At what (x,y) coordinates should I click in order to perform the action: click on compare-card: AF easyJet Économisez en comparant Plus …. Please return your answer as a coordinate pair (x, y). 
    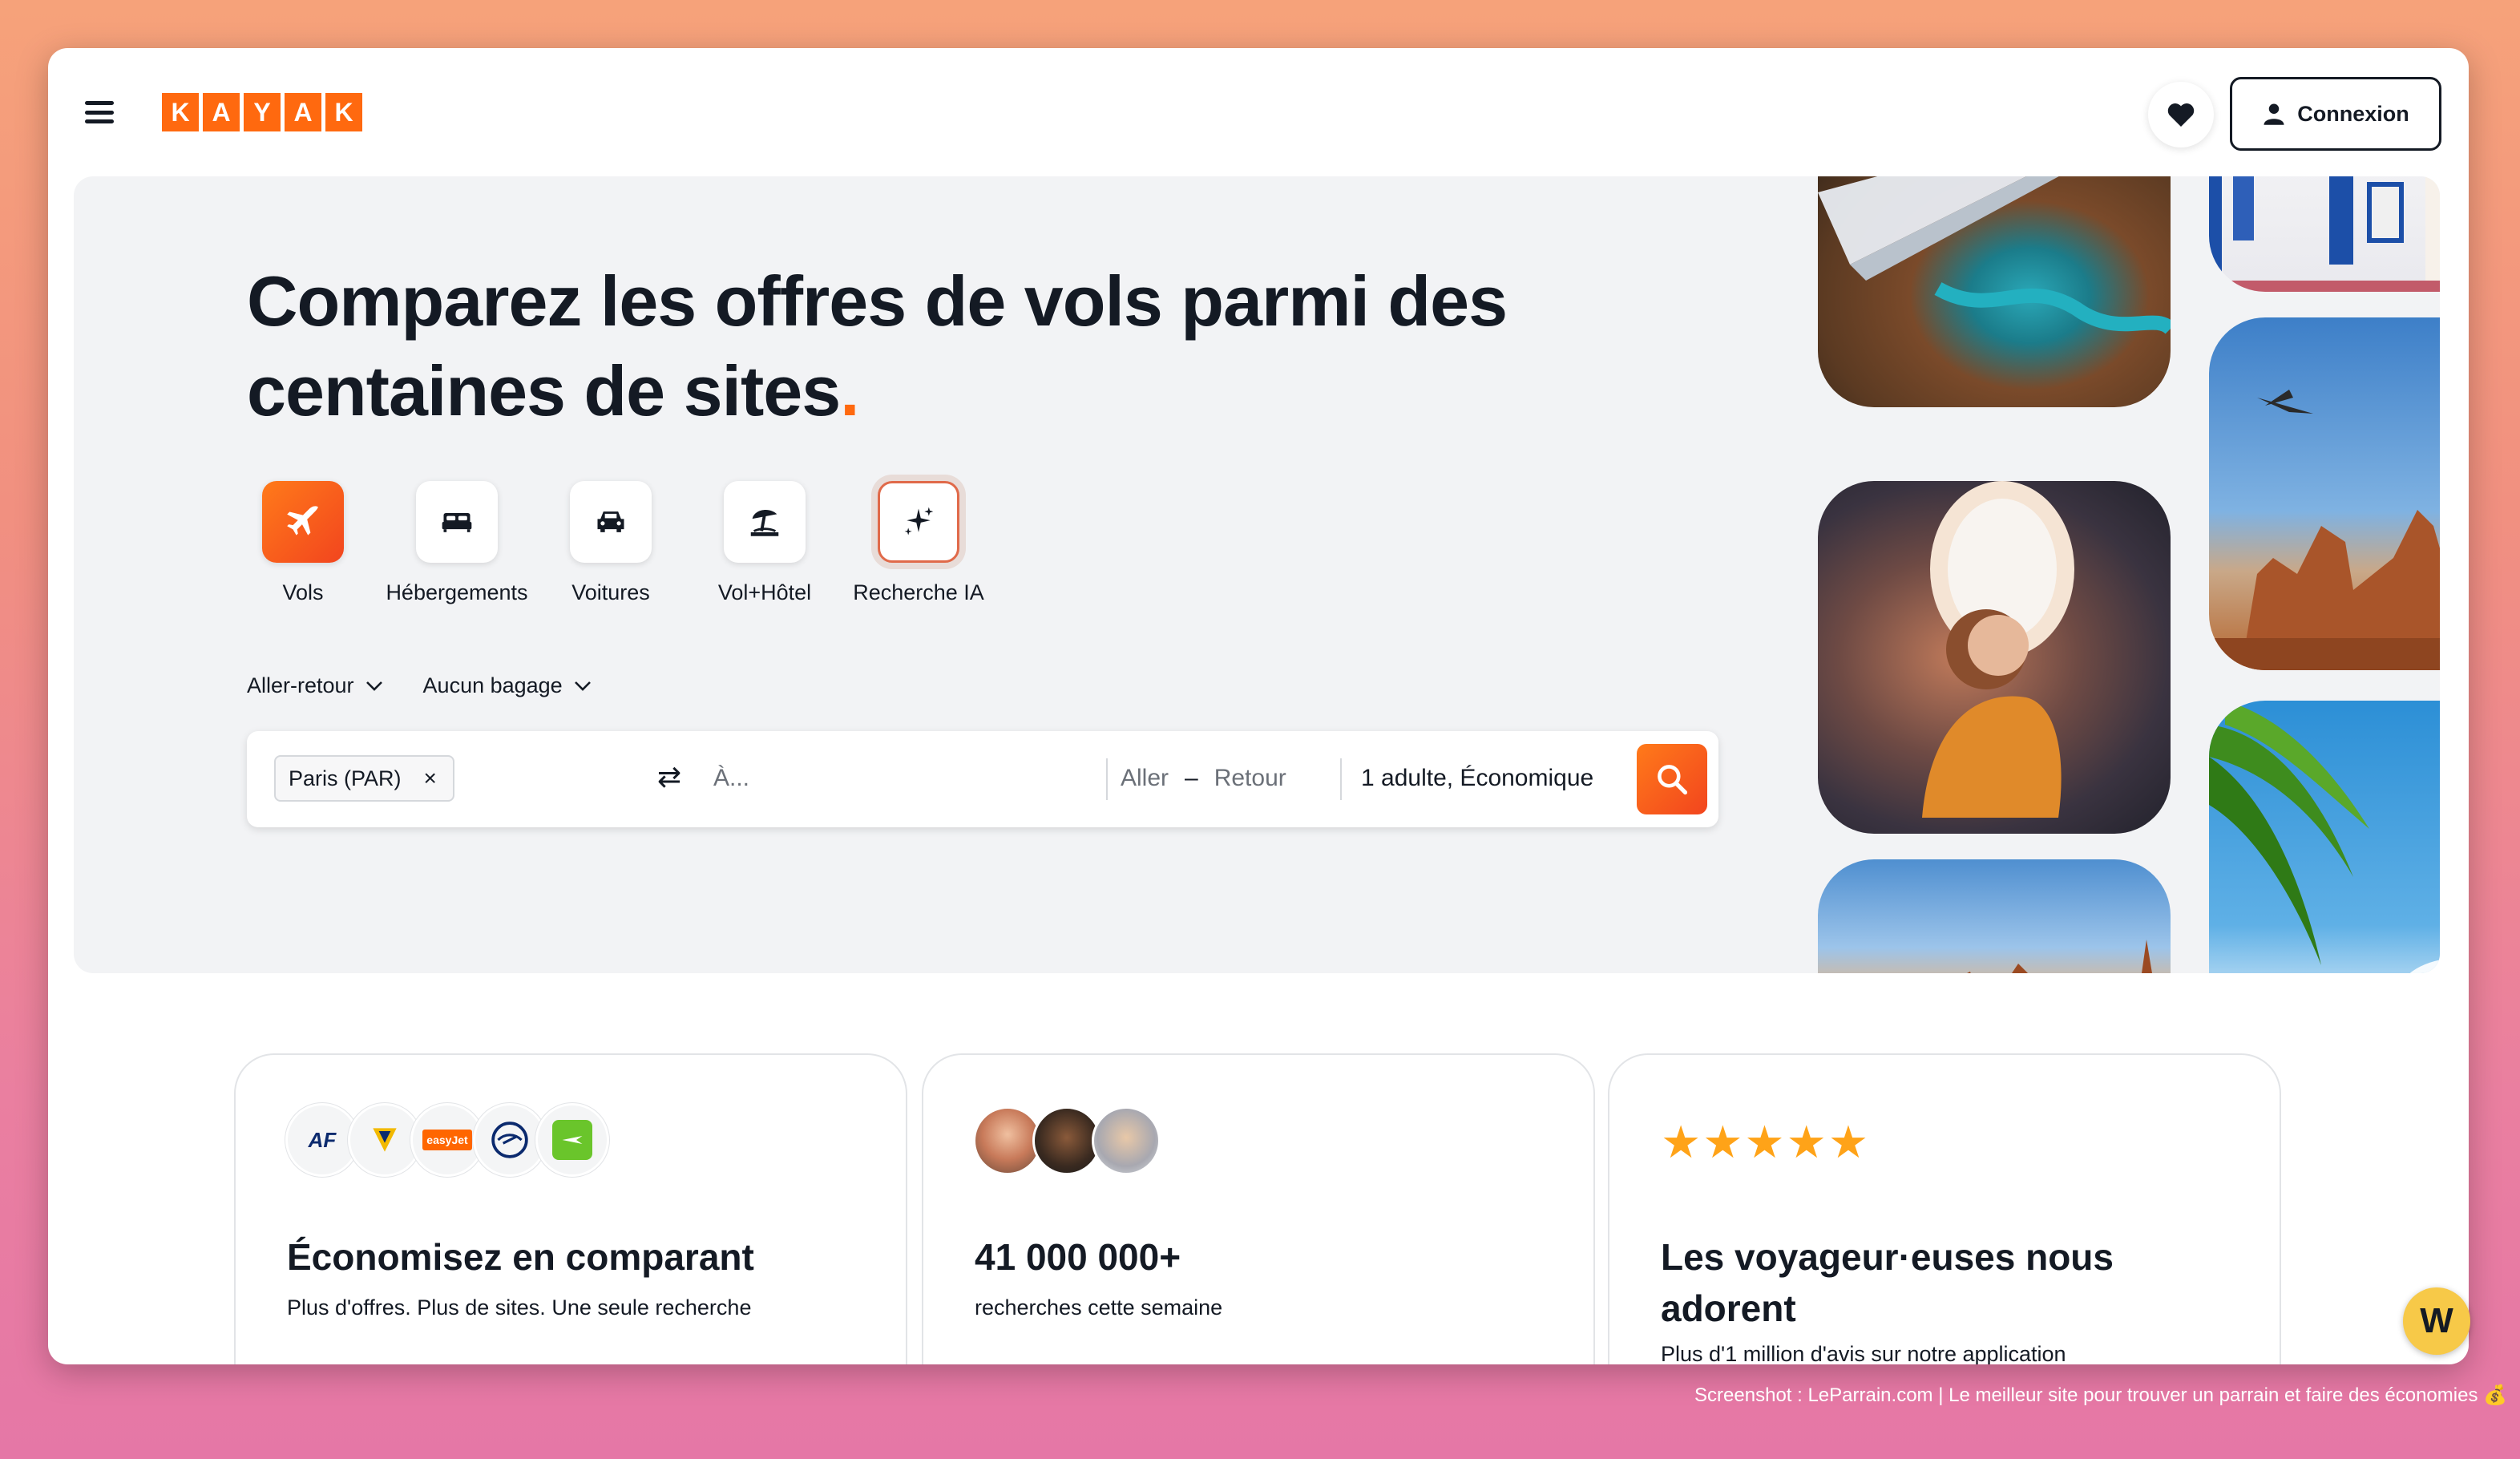
    Looking at the image, I should click on (570, 1208).